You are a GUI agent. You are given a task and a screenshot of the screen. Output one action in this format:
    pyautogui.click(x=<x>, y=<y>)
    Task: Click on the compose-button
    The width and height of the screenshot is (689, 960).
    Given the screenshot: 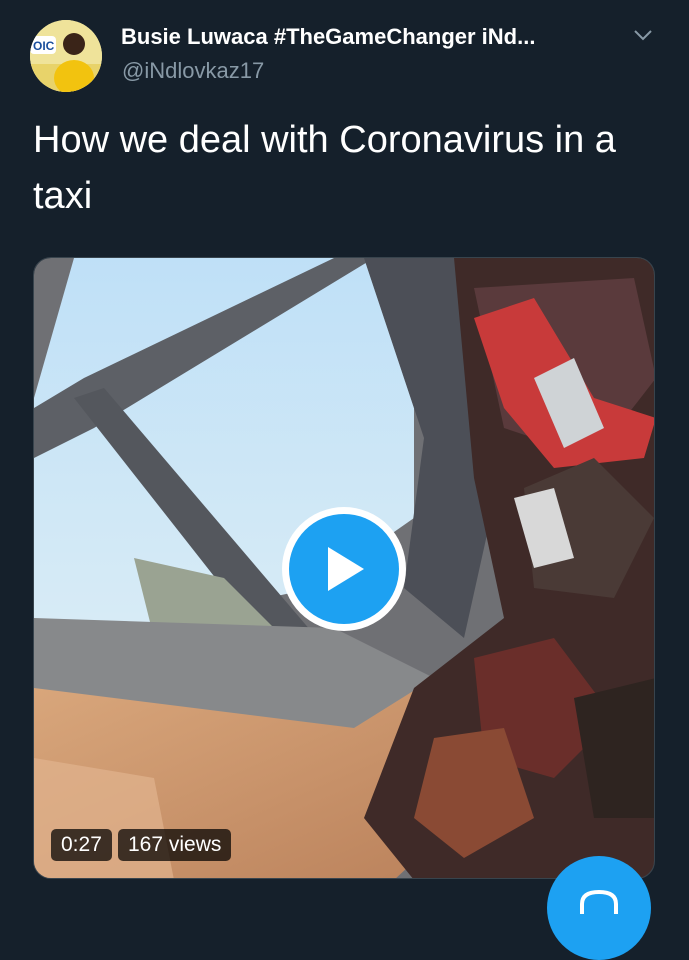 What is the action you would take?
    pyautogui.click(x=599, y=908)
    